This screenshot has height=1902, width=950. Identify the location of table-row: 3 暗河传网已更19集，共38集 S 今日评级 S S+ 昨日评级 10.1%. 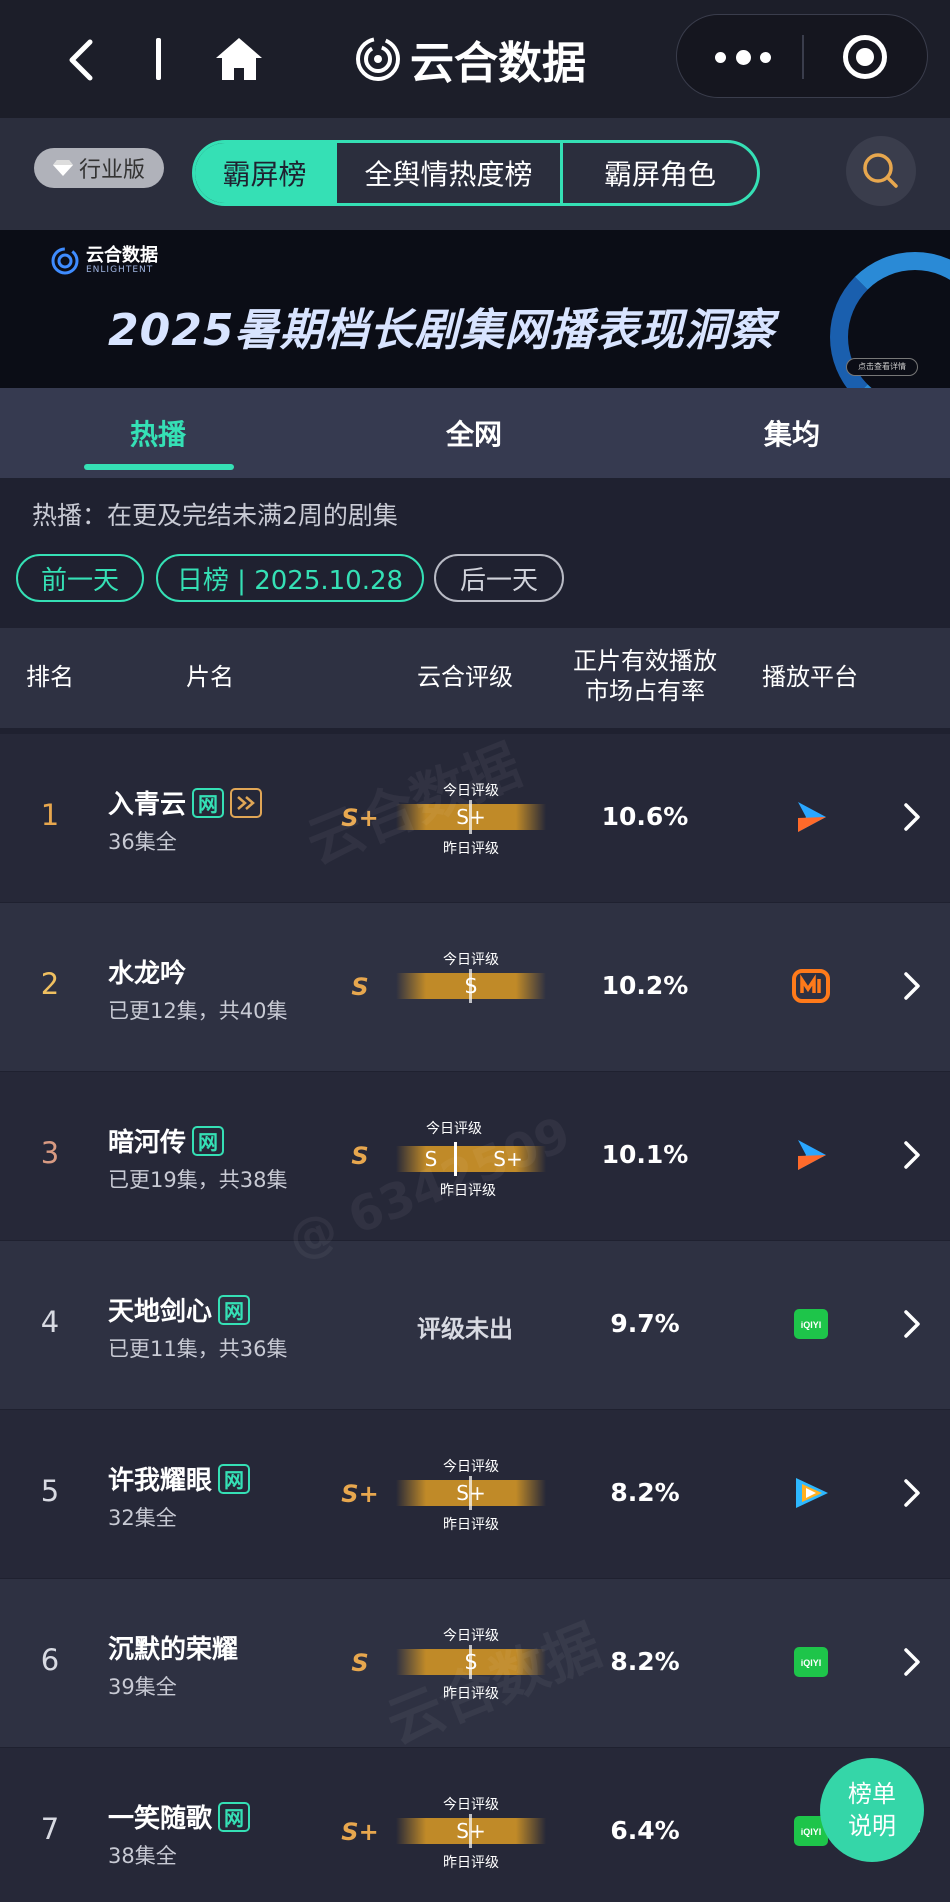
(475, 1156).